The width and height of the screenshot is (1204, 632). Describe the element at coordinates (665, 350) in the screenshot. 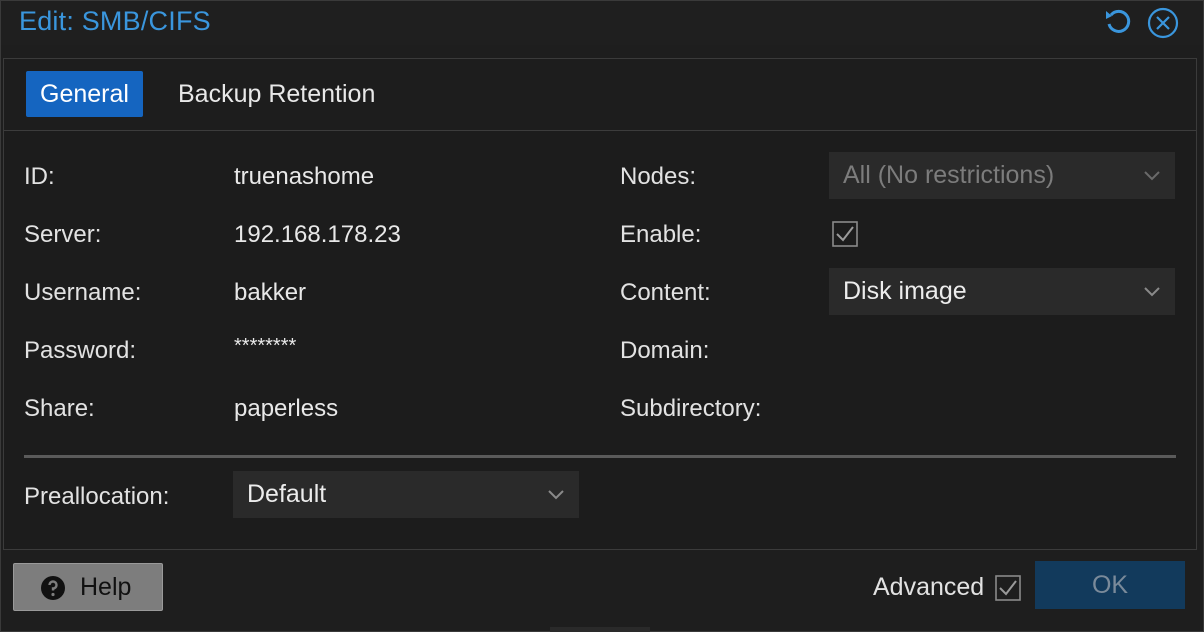

I see `domain-label: Domain:` at that location.